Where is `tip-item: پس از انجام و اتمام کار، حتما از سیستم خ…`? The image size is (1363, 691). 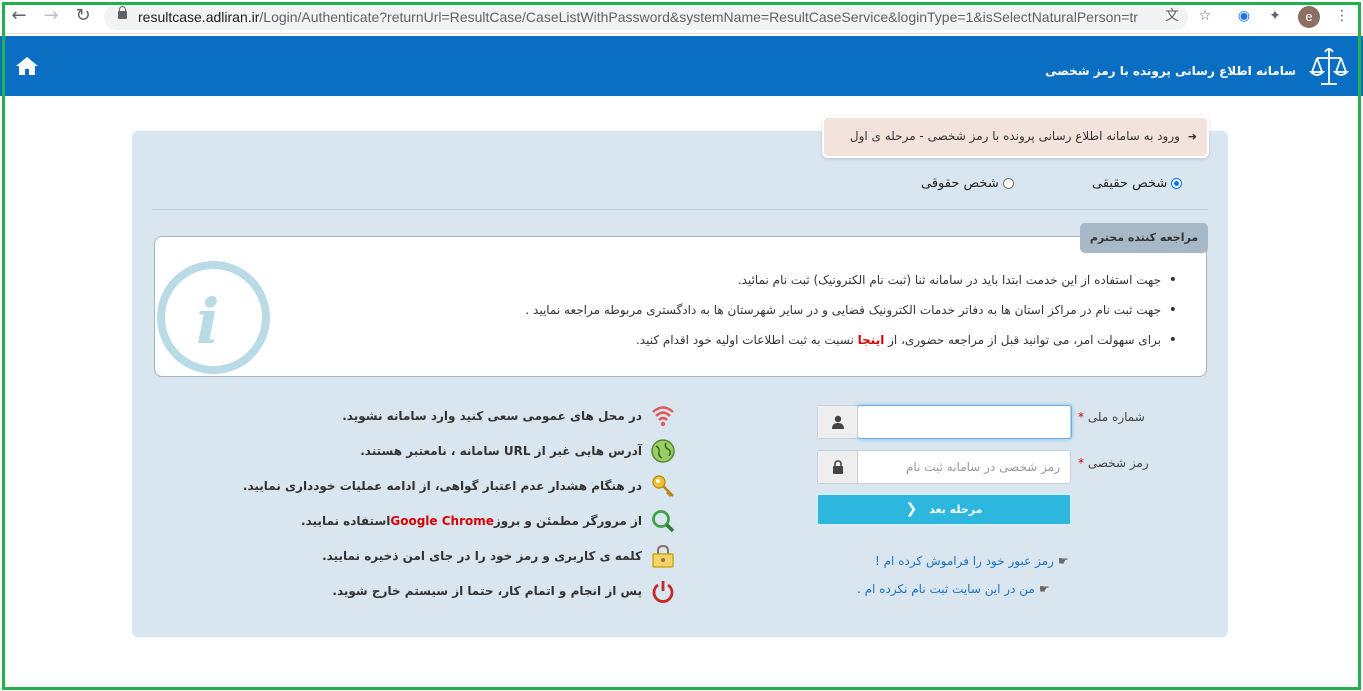 tip-item: پس از انجام و اتمام کار، حتما از سیستم خ… is located at coordinates (504, 591).